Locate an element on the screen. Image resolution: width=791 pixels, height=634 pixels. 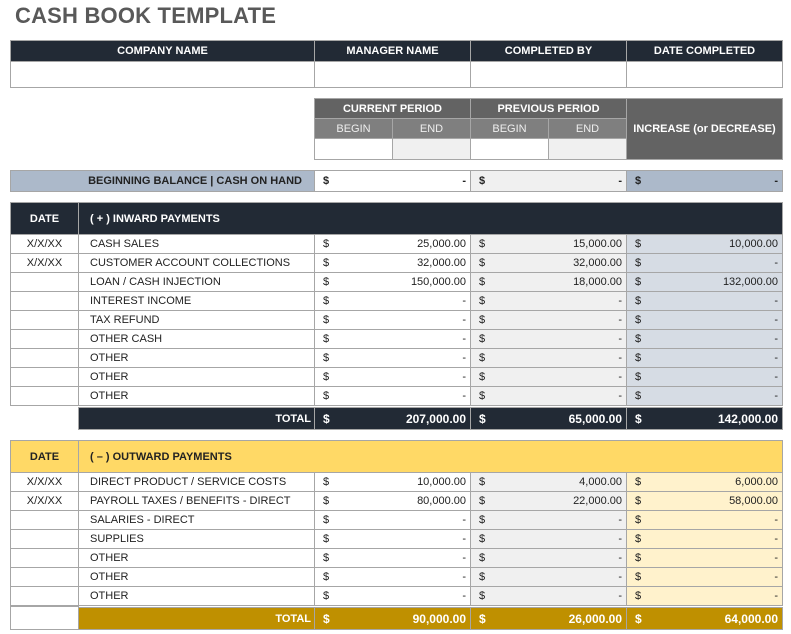
previous-amount-cell: $ 32,000.00 is located at coordinates (548, 263).